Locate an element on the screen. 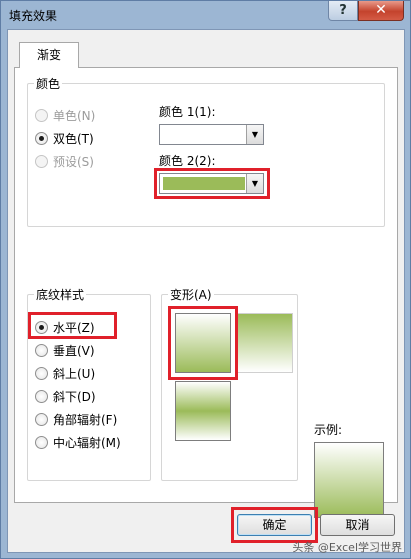 Image resolution: width=411 pixels, height=559 pixels. radio-two-colors-label: 双色(T) is located at coordinates (73, 138).